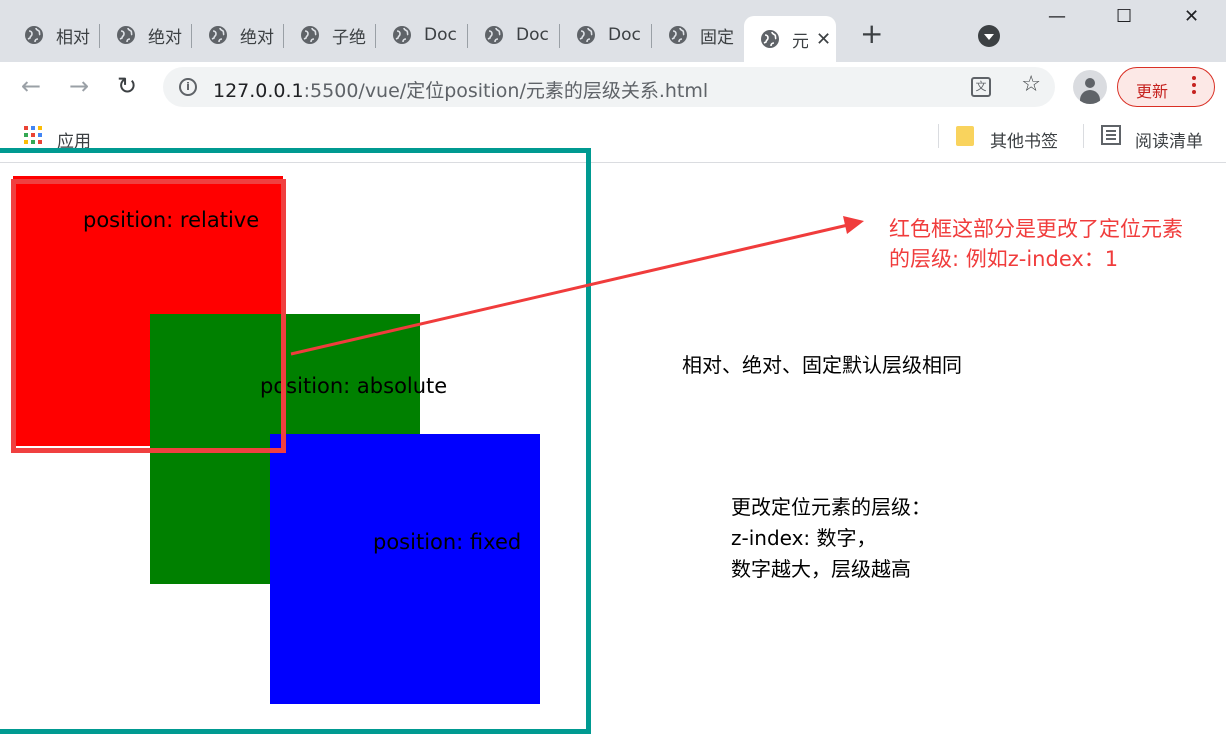 This screenshot has width=1226, height=737. What do you see at coordinates (981, 87) in the screenshot?
I see `translate-icon: 文` at bounding box center [981, 87].